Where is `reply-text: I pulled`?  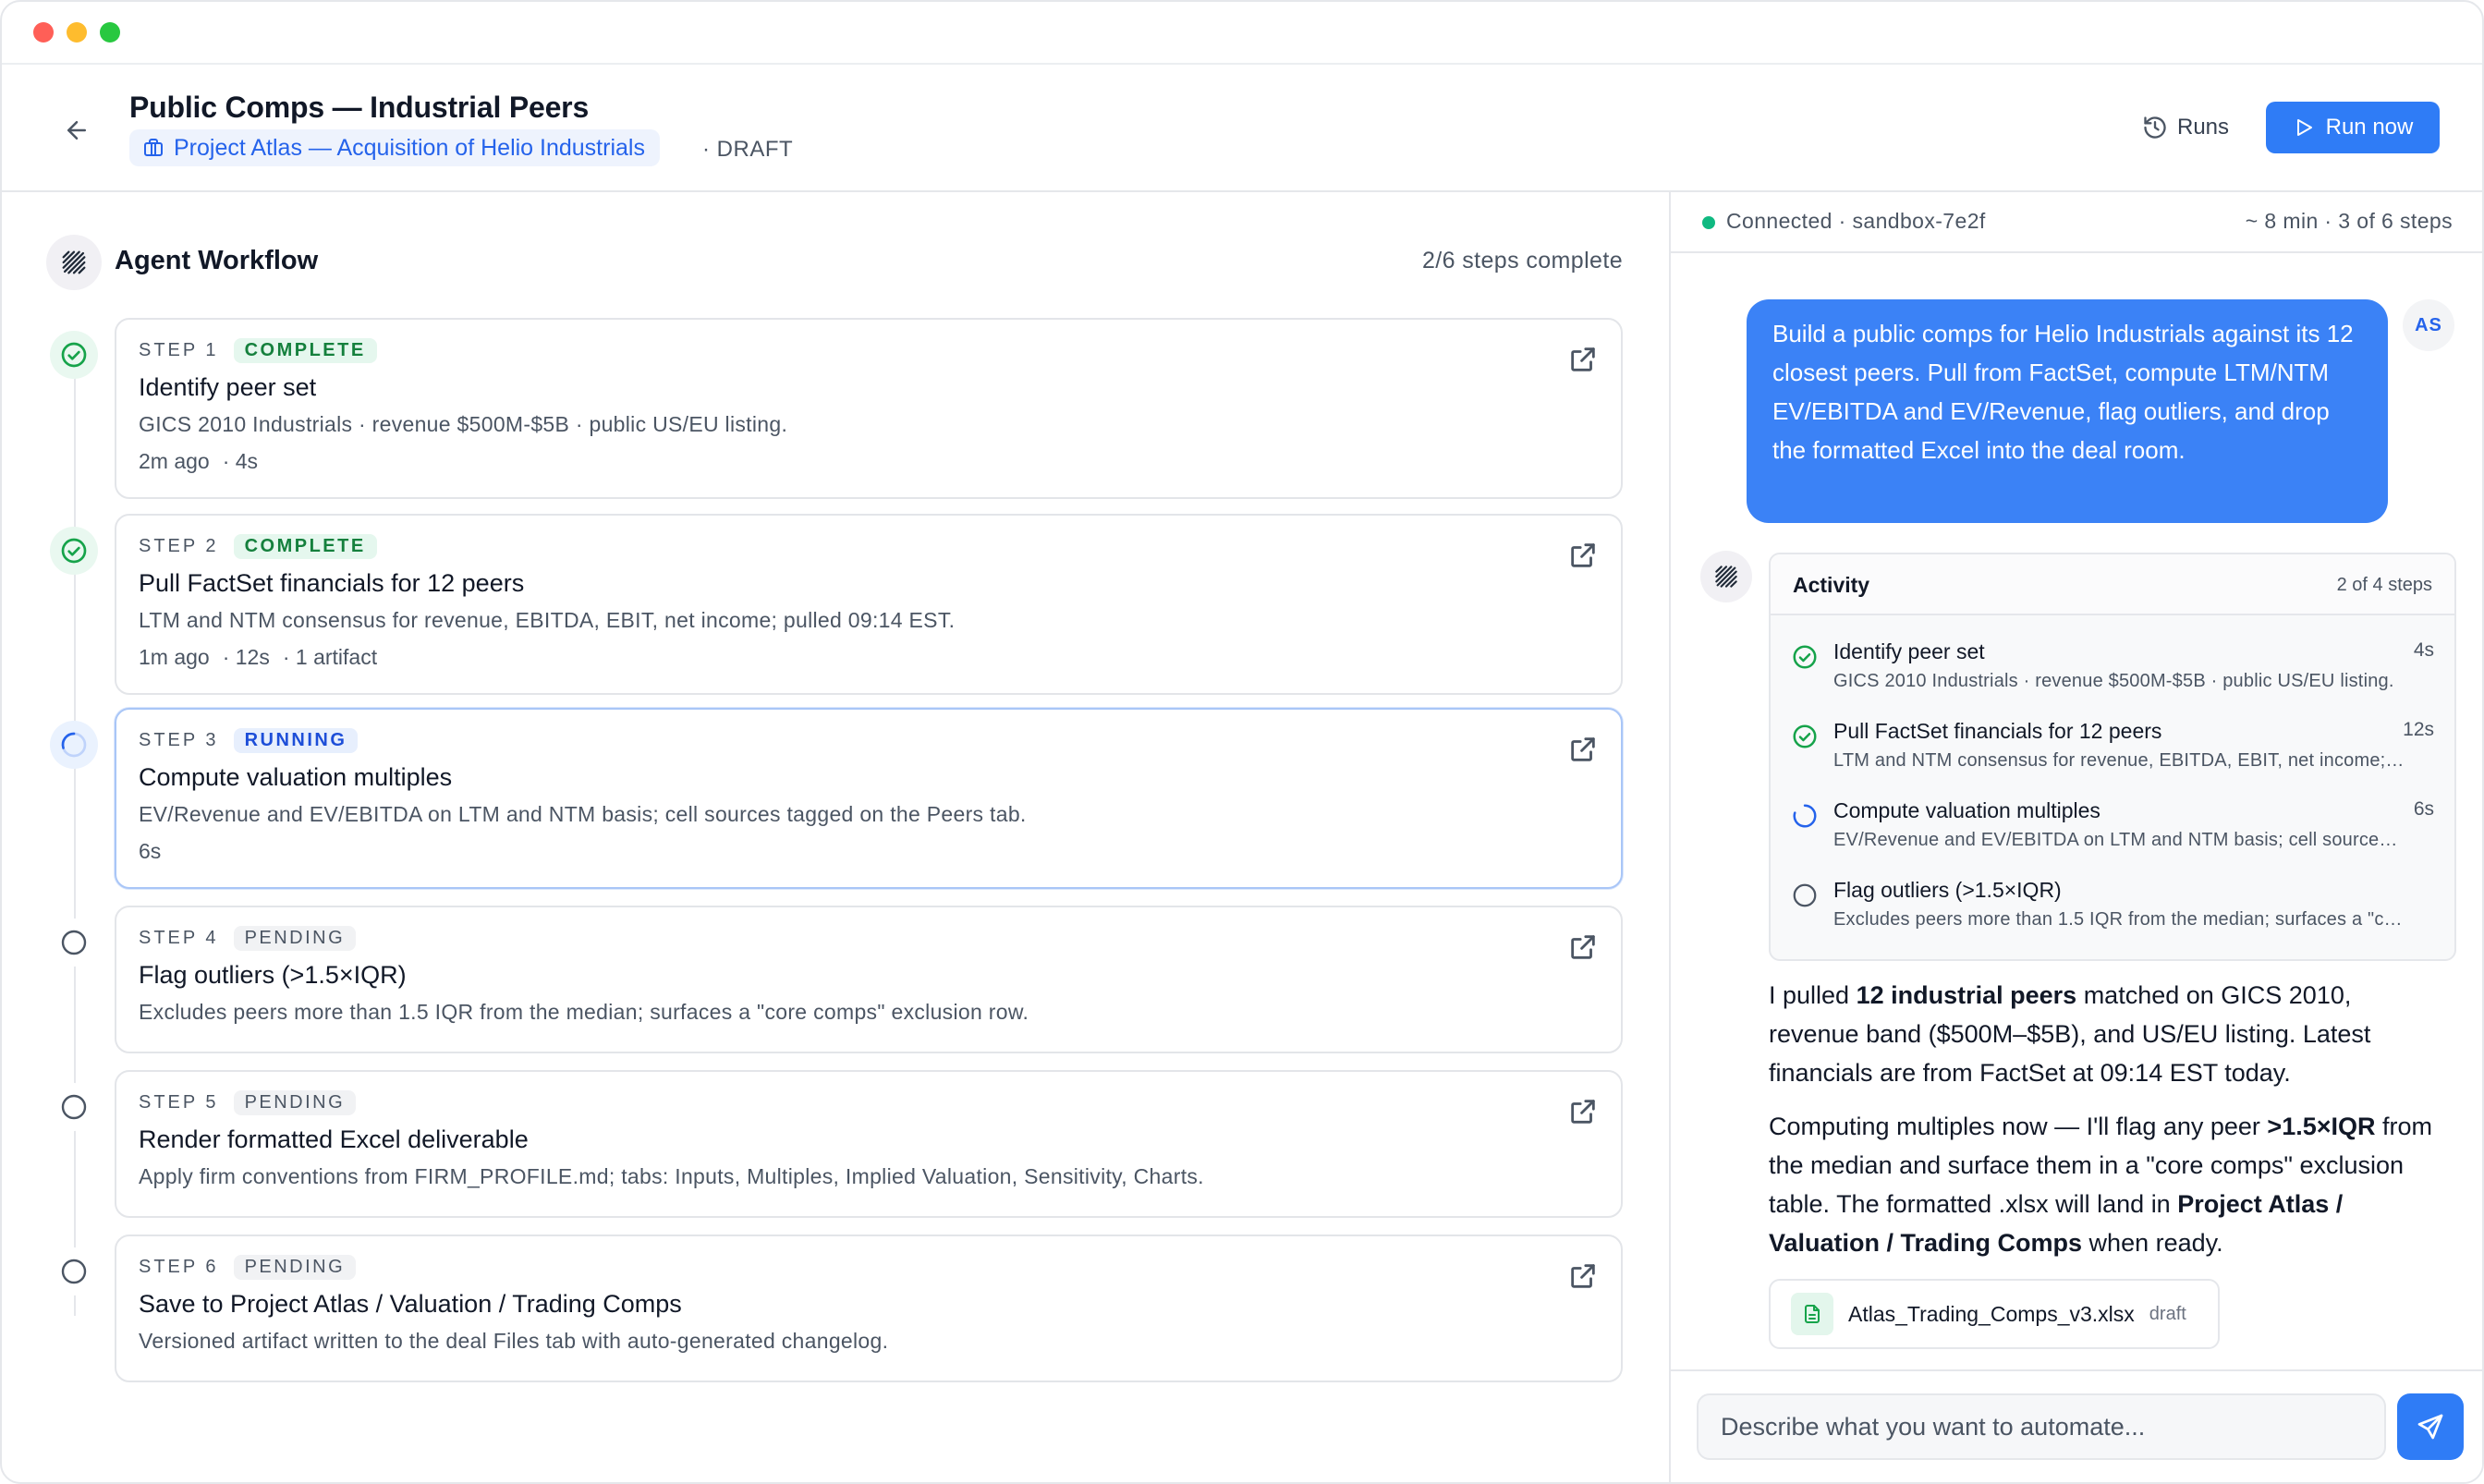
reply-text: I pulled is located at coordinates (1813, 995).